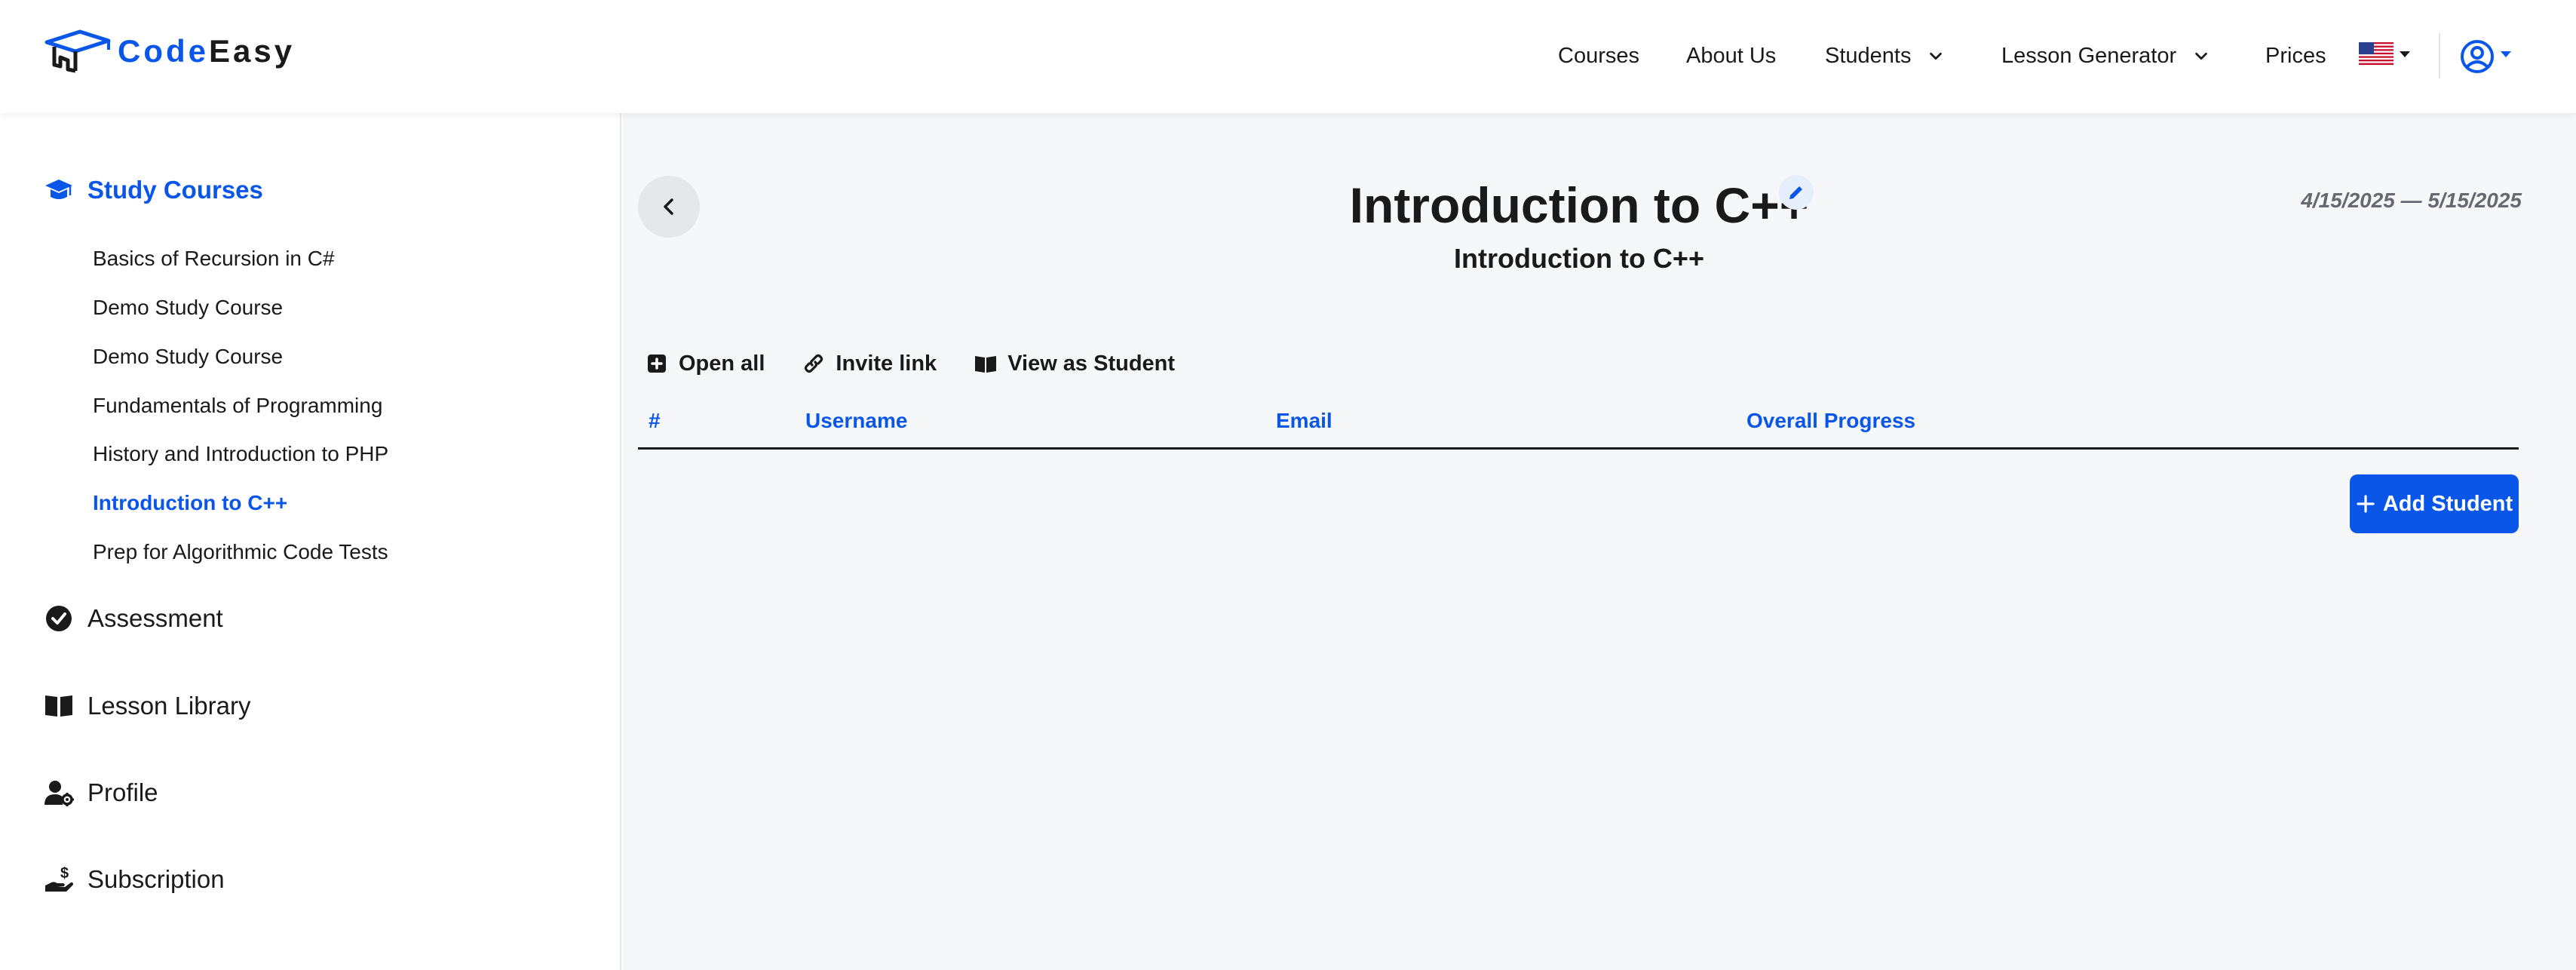  What do you see at coordinates (163, 51) in the screenshot?
I see `logo-text-code: Code` at bounding box center [163, 51].